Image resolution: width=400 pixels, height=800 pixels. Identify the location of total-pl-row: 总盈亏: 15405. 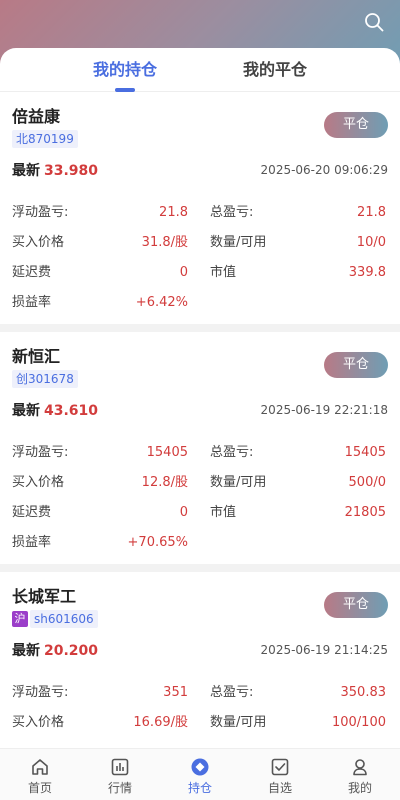
(298, 453).